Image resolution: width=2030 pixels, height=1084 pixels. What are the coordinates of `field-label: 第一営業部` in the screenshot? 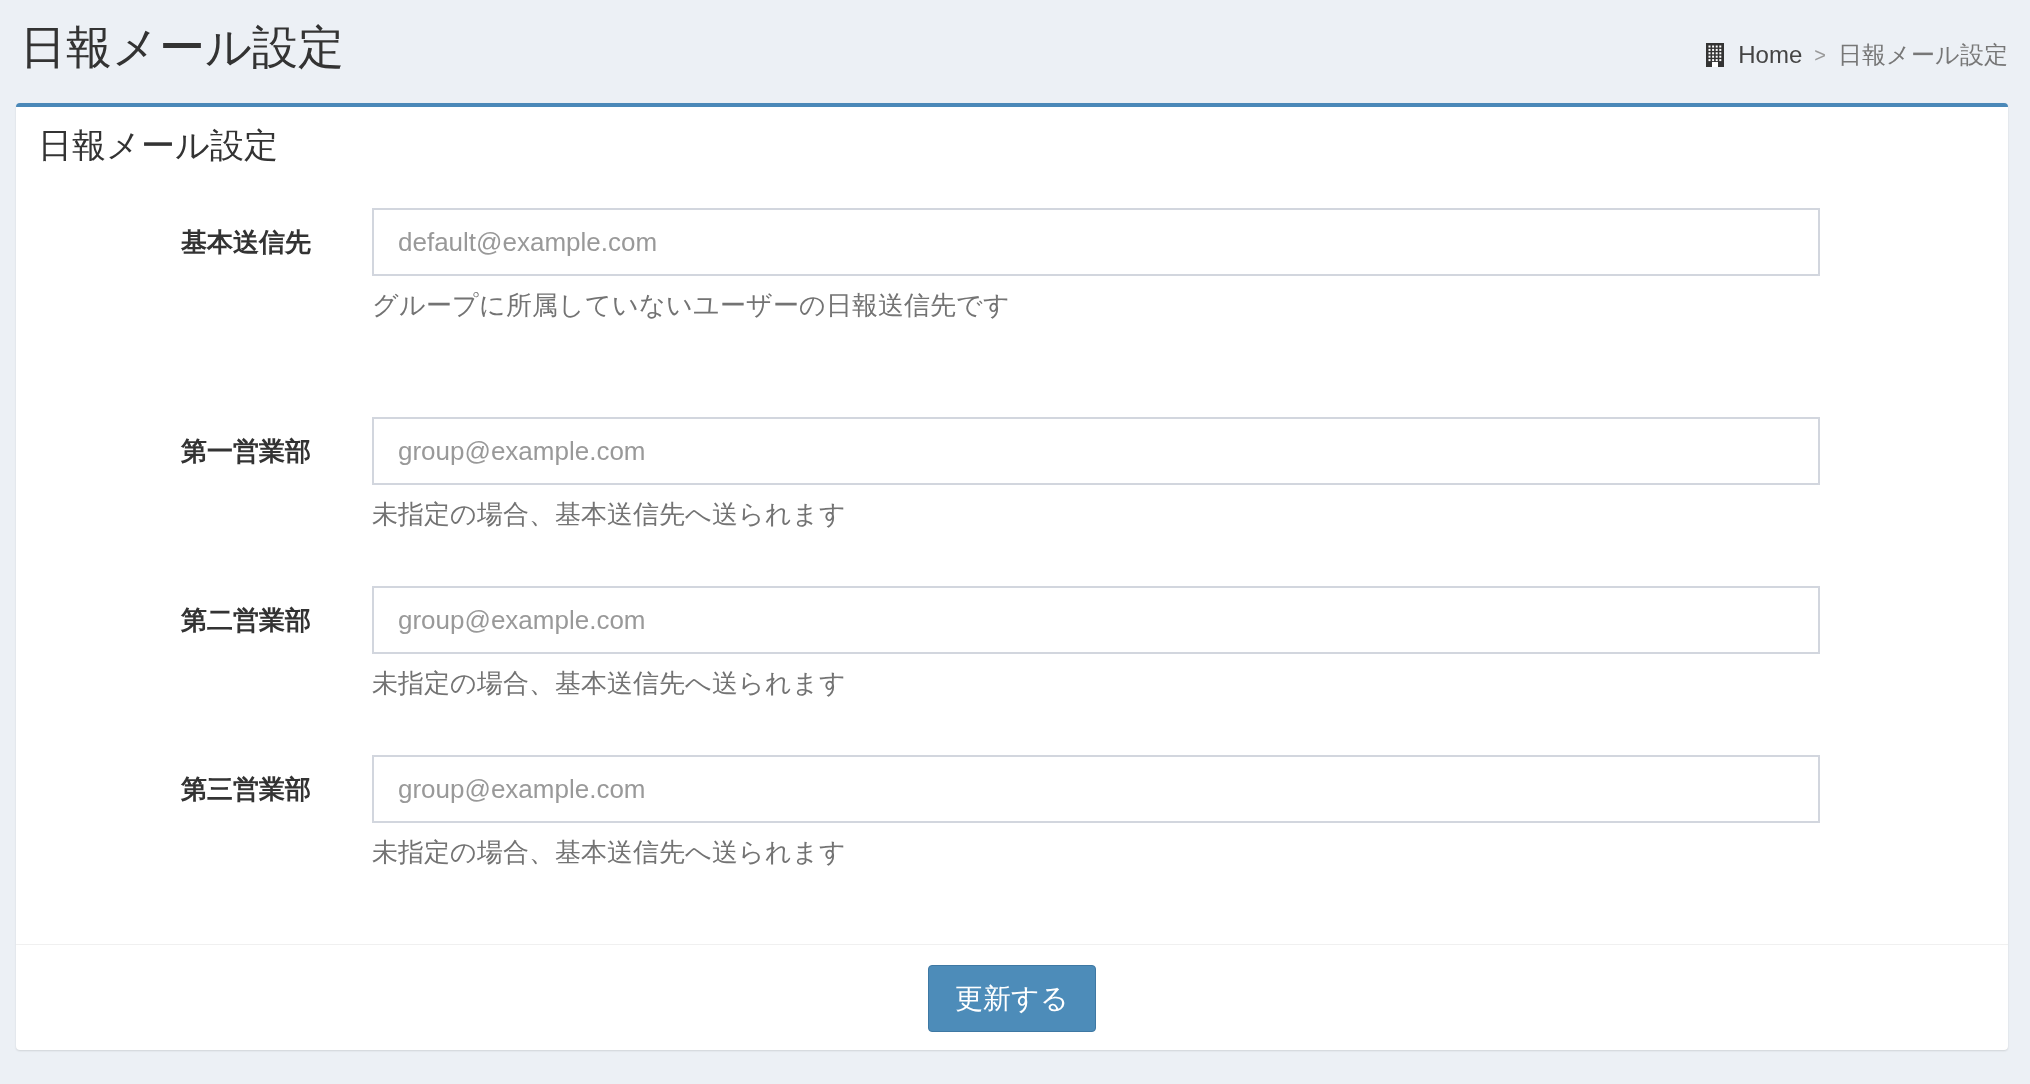 It's located at (245, 451).